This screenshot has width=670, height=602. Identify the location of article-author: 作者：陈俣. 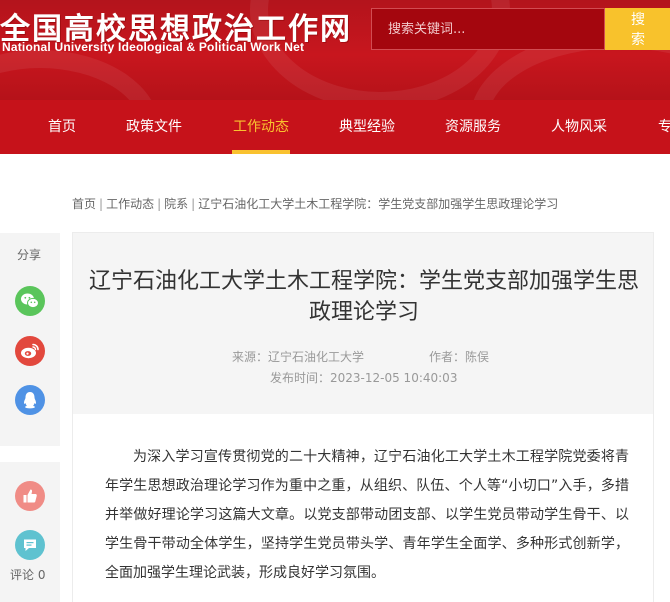
(459, 357).